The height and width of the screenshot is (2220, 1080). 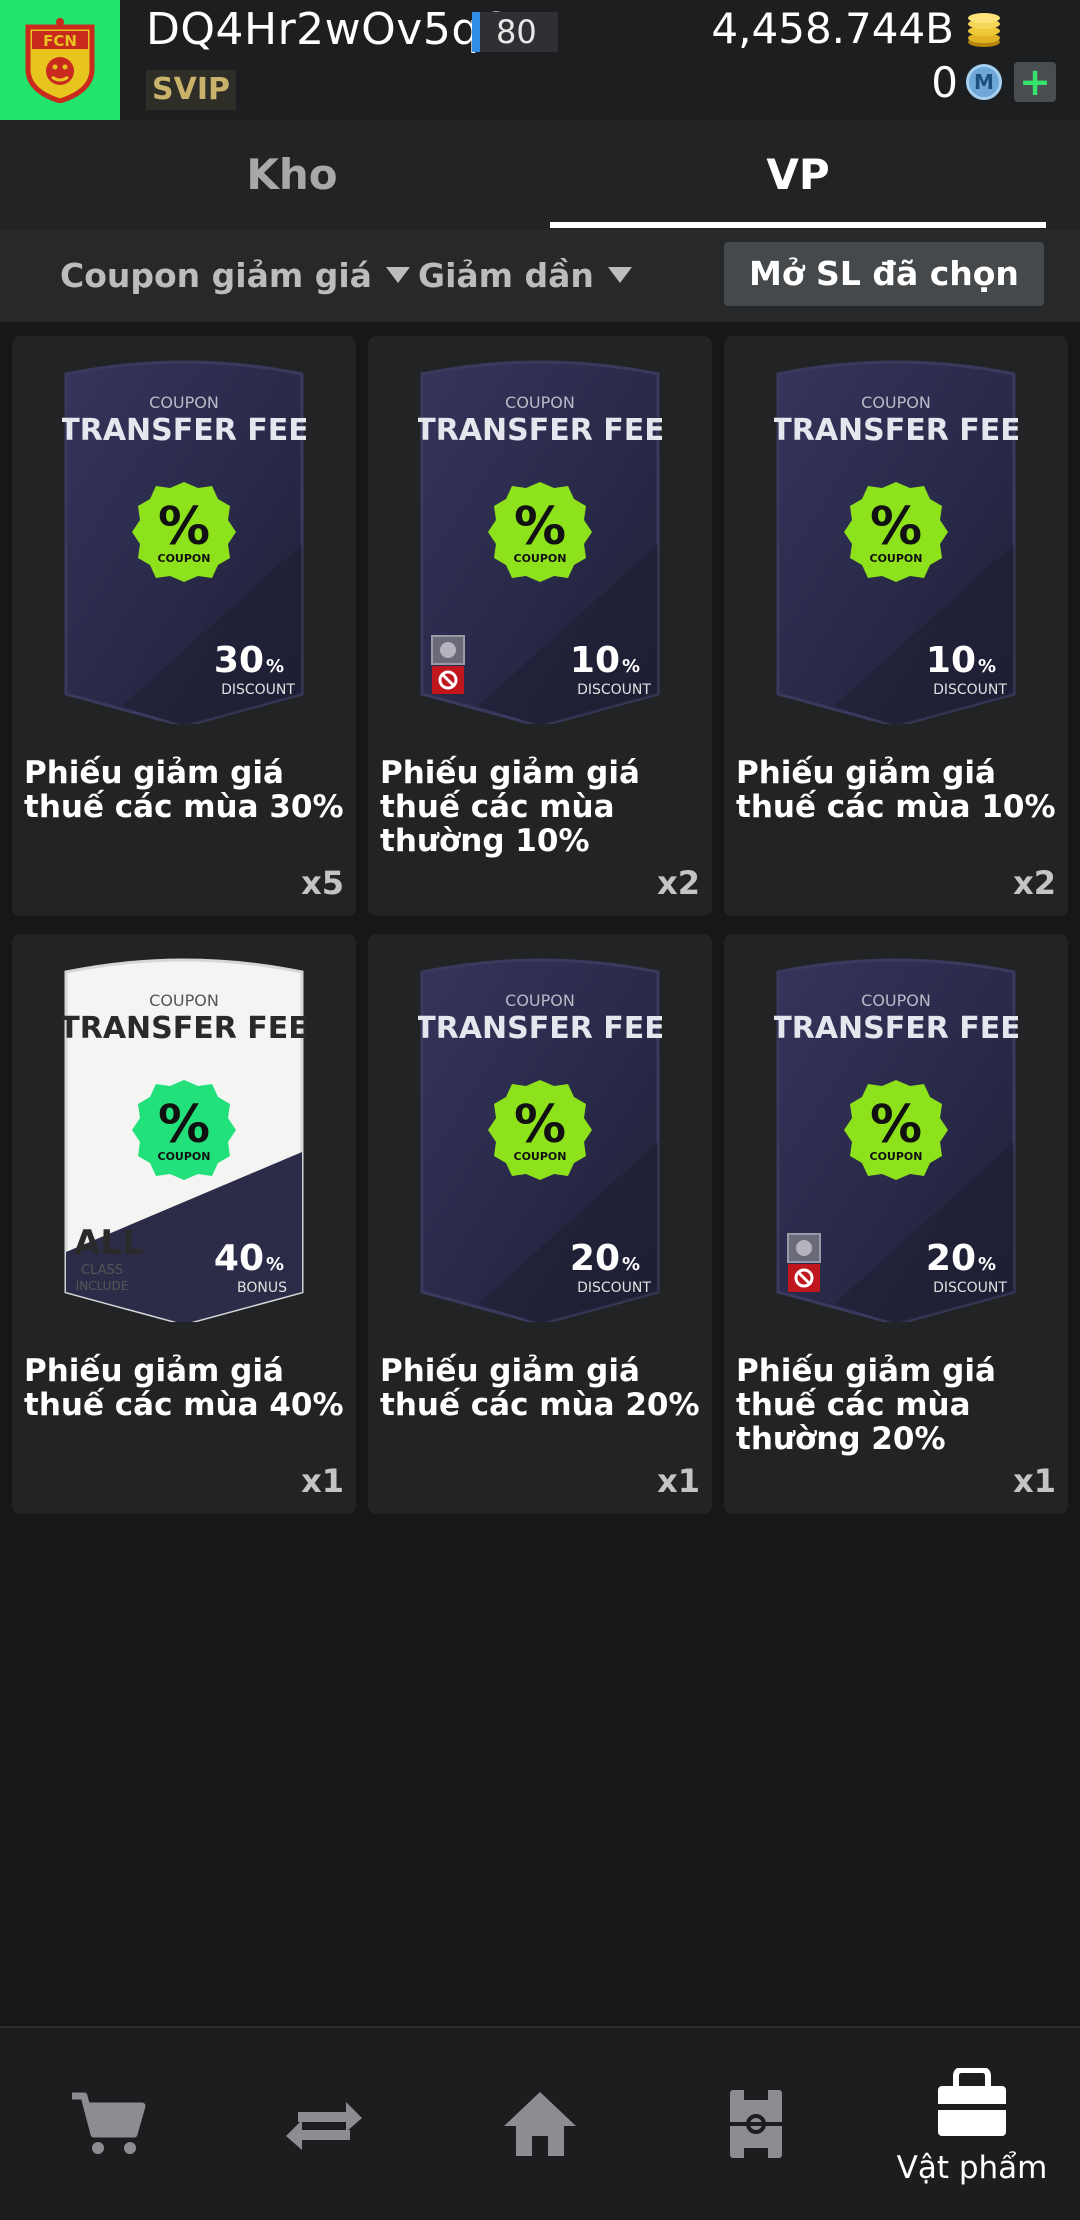 What do you see at coordinates (984, 30) in the screenshot?
I see `coins-icon` at bounding box center [984, 30].